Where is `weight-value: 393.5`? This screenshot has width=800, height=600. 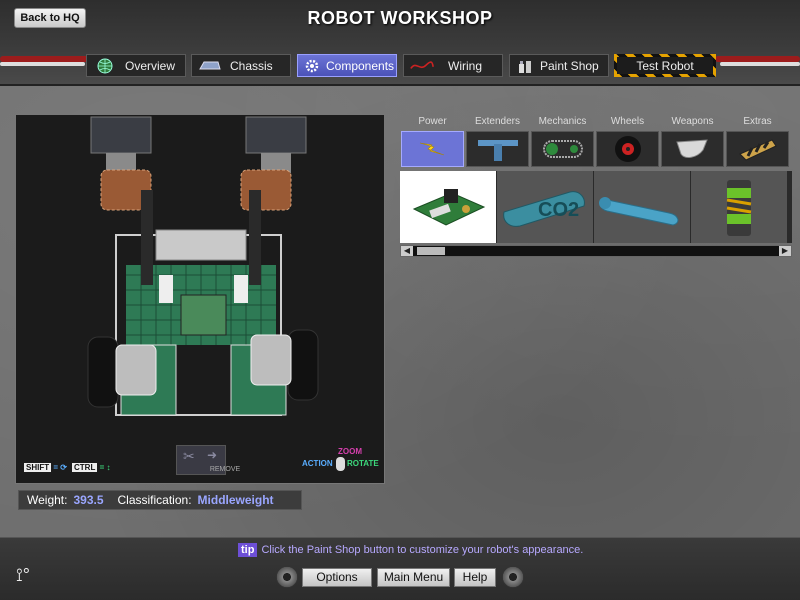 weight-value: 393.5 is located at coordinates (88, 500).